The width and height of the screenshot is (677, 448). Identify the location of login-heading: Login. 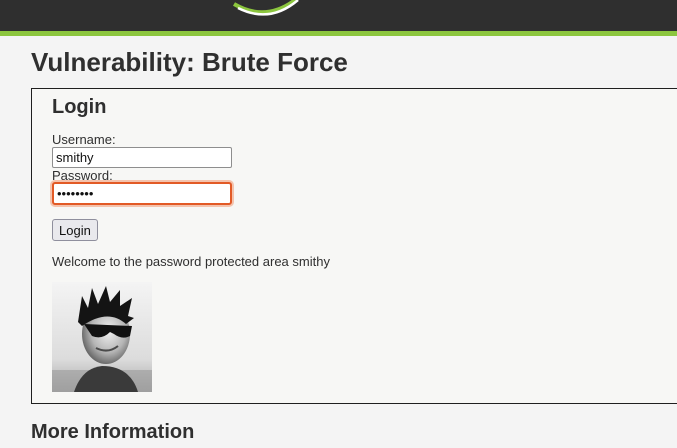
(79, 107).